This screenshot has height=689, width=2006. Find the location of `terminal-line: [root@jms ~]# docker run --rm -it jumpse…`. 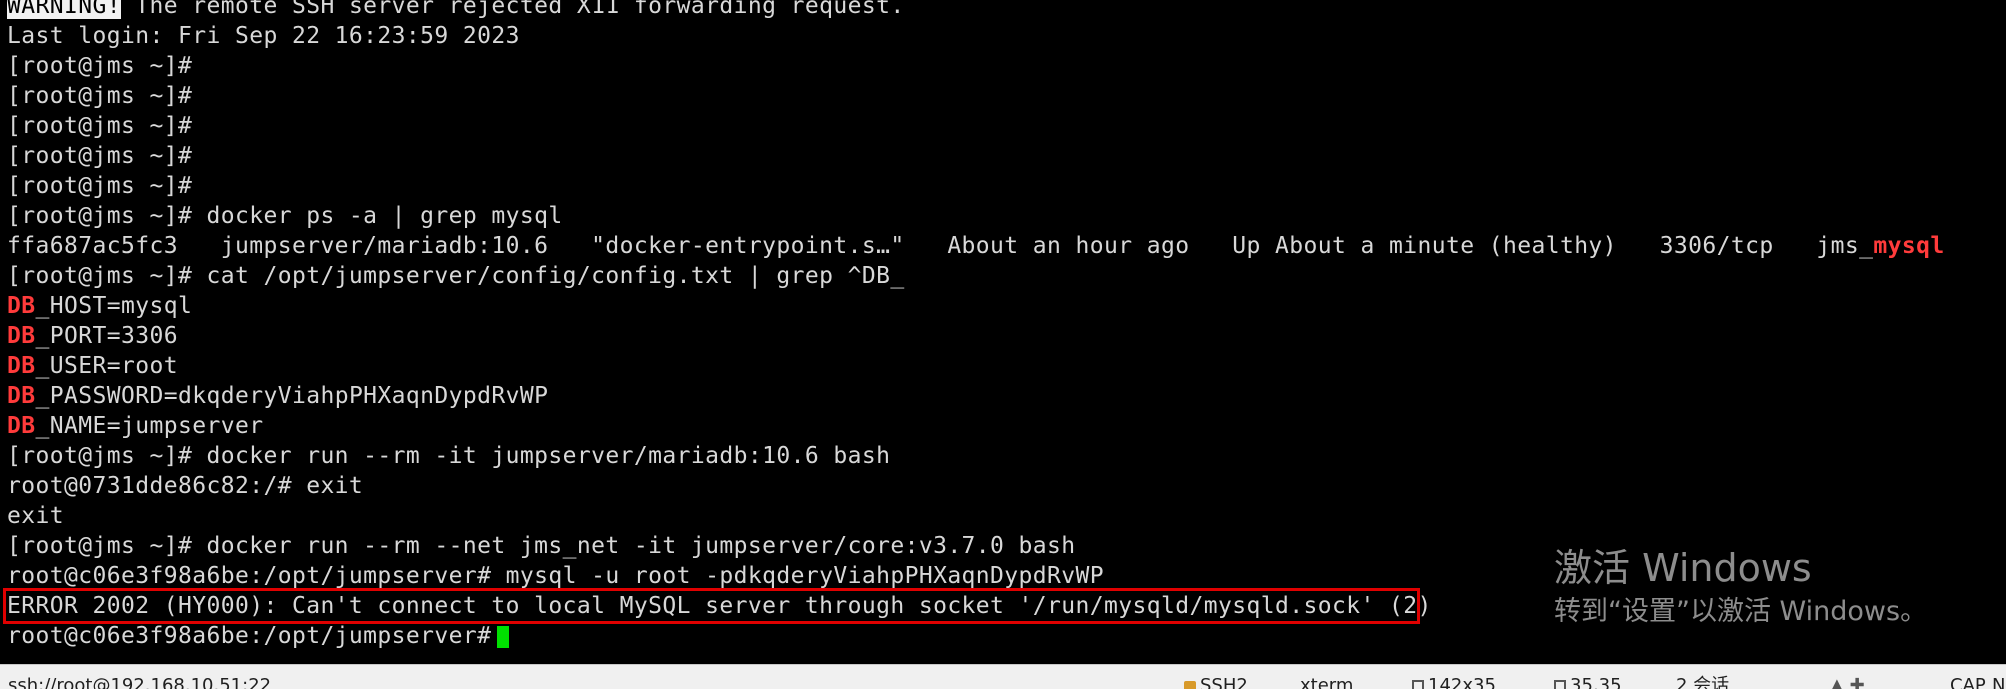

terminal-line: [root@jms ~]# docker run --rm -it jumpse… is located at coordinates (449, 456).